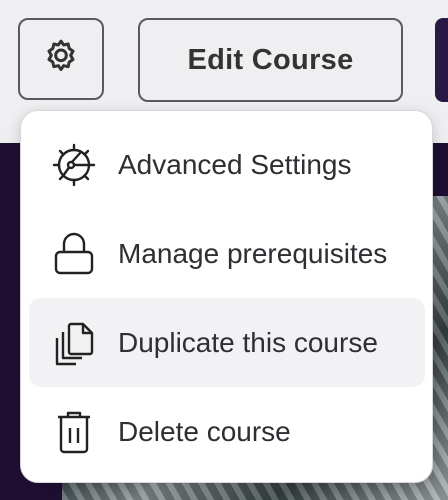  Describe the element at coordinates (253, 253) in the screenshot. I see `menu-item-label: Manage prerequisites` at that location.